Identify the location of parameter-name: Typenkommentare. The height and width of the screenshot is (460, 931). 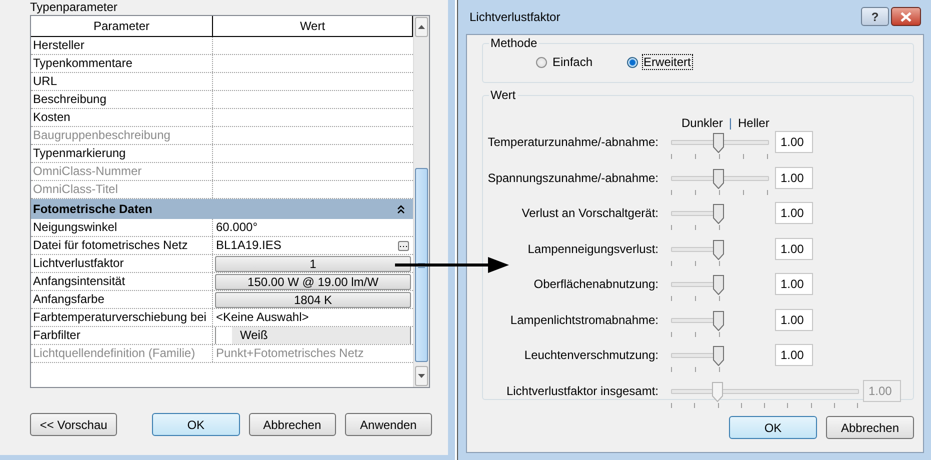
(122, 63).